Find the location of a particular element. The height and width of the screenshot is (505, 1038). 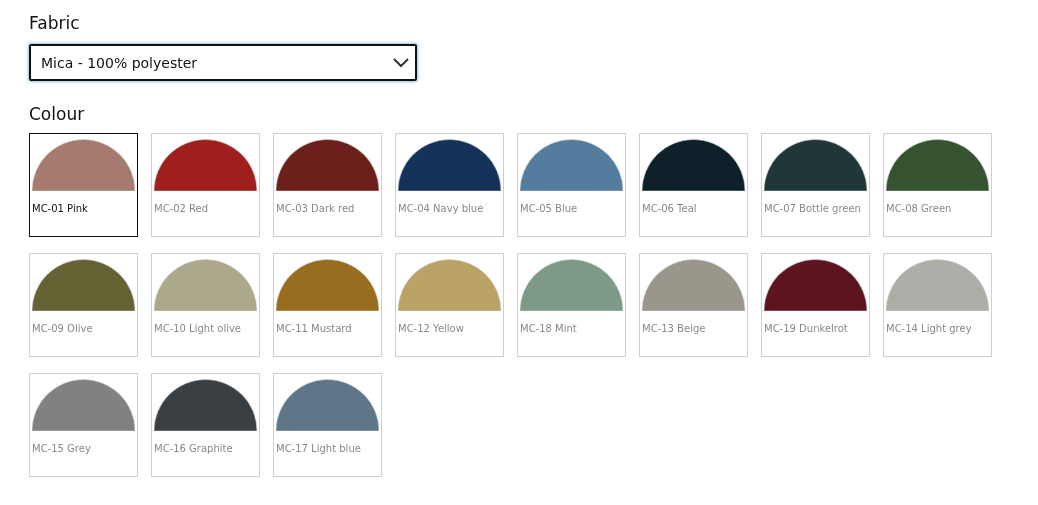

colour-swatch: MC-05 Blue is located at coordinates (571, 185).